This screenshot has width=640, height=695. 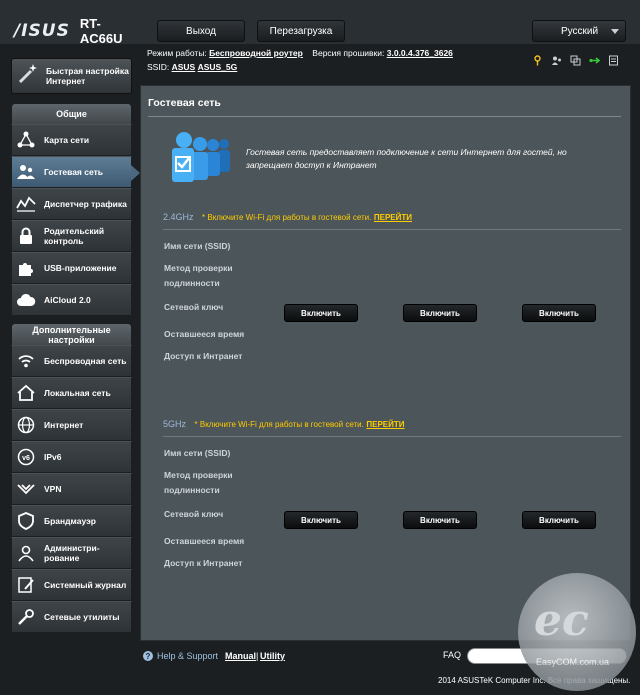 I want to click on sidebar-item-guest-network: Гостевая сеть, so click(x=75, y=172).